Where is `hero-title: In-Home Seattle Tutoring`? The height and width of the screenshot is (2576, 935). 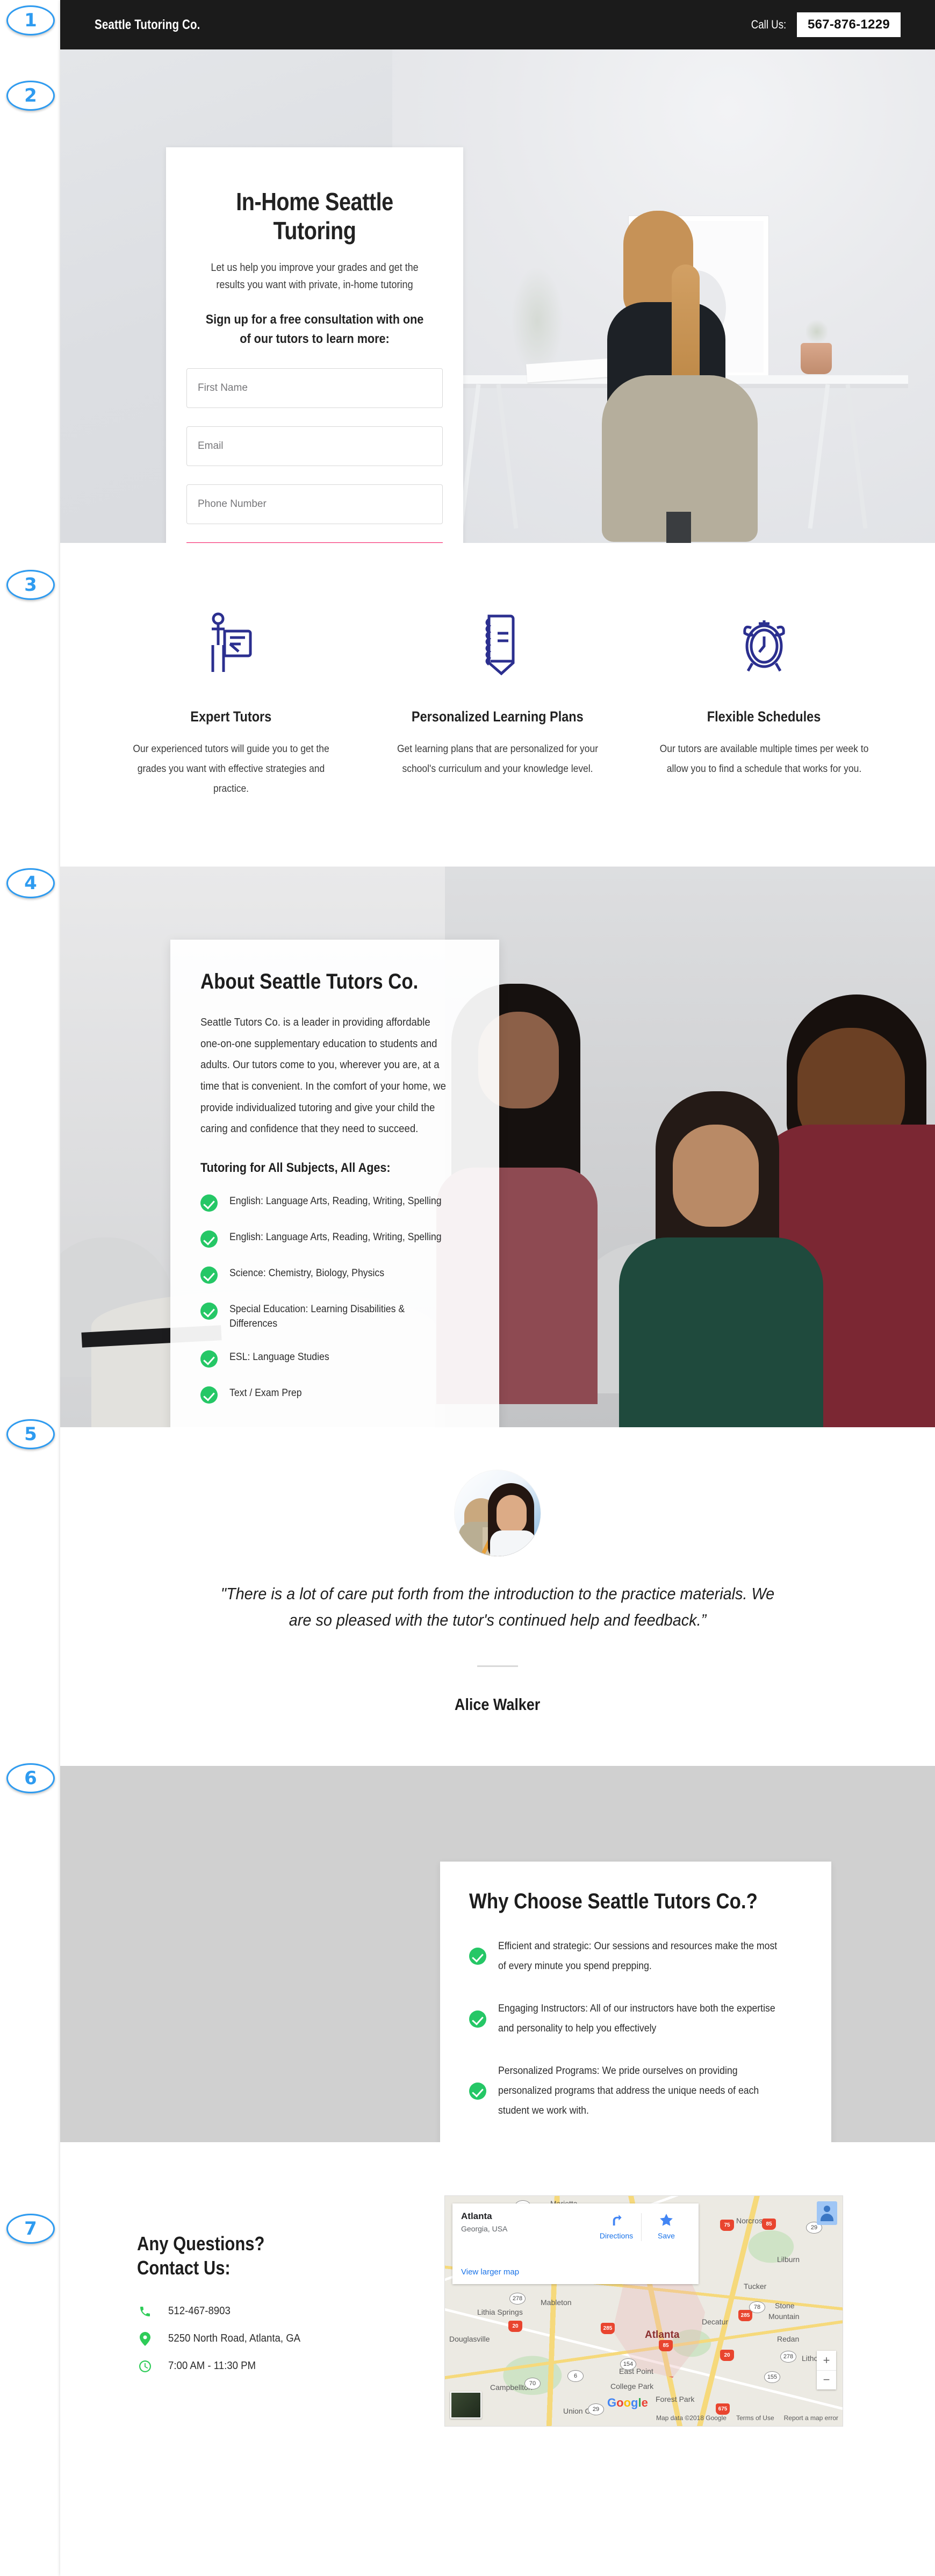 hero-title: In-Home Seattle Tutoring is located at coordinates (314, 216).